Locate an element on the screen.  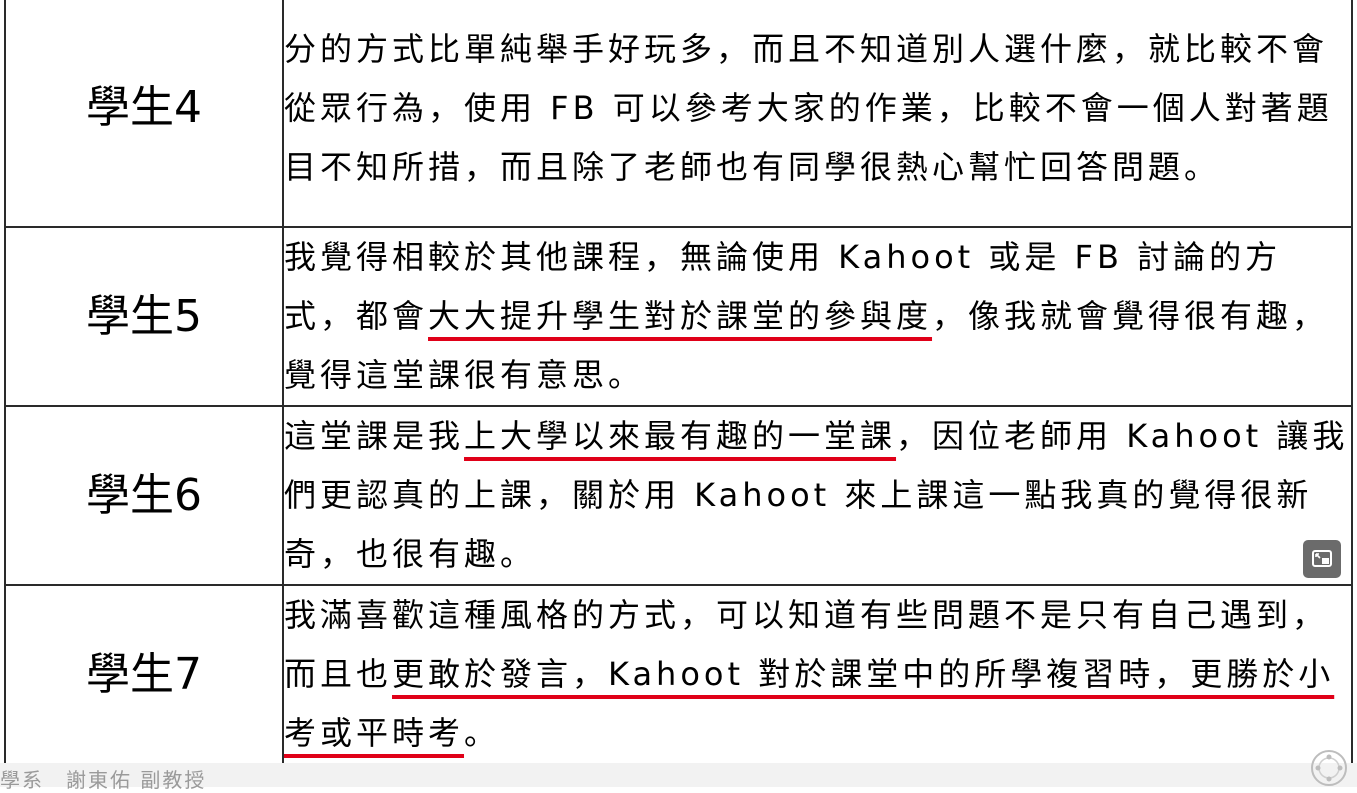
footer-caption: 學系 謝東佑 副教授 is located at coordinates (103, 780).